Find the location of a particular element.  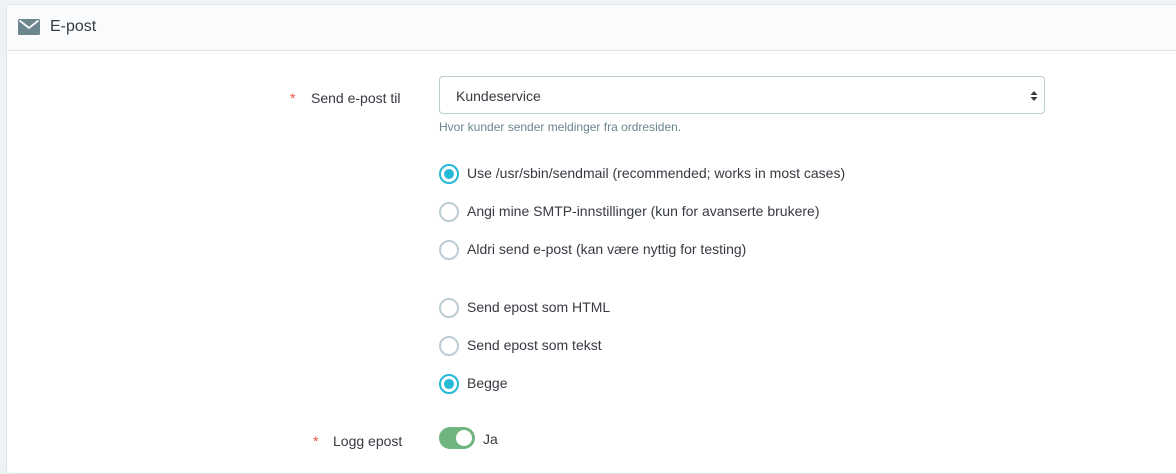

radio-label: Begge is located at coordinates (487, 383).